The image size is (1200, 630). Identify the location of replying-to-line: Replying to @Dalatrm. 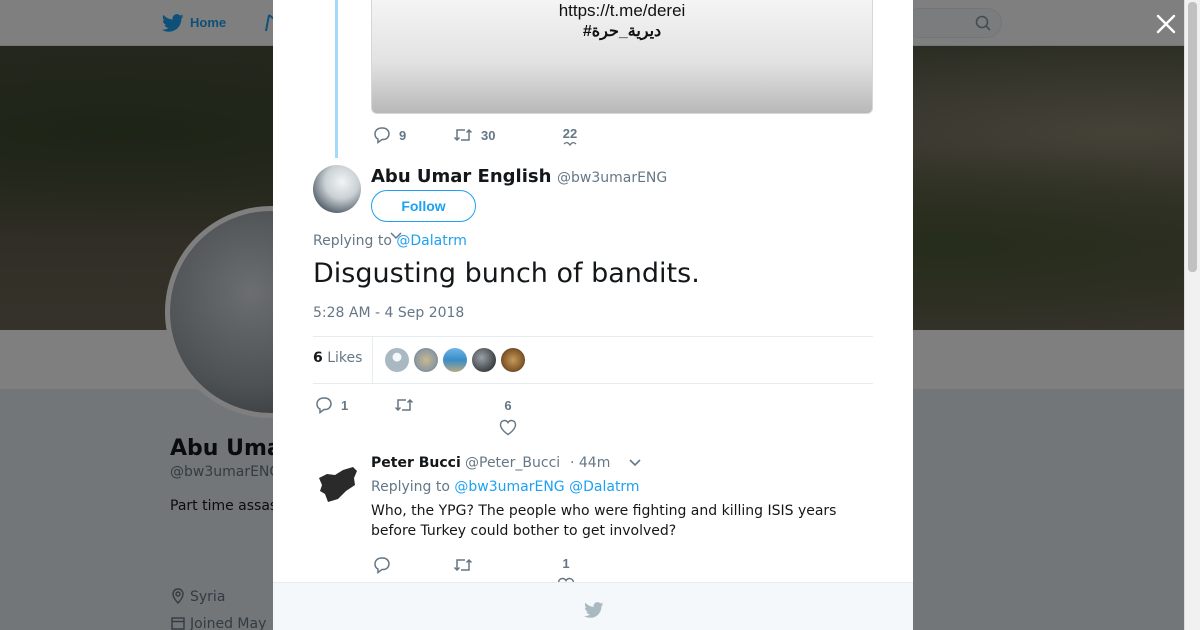
(390, 241).